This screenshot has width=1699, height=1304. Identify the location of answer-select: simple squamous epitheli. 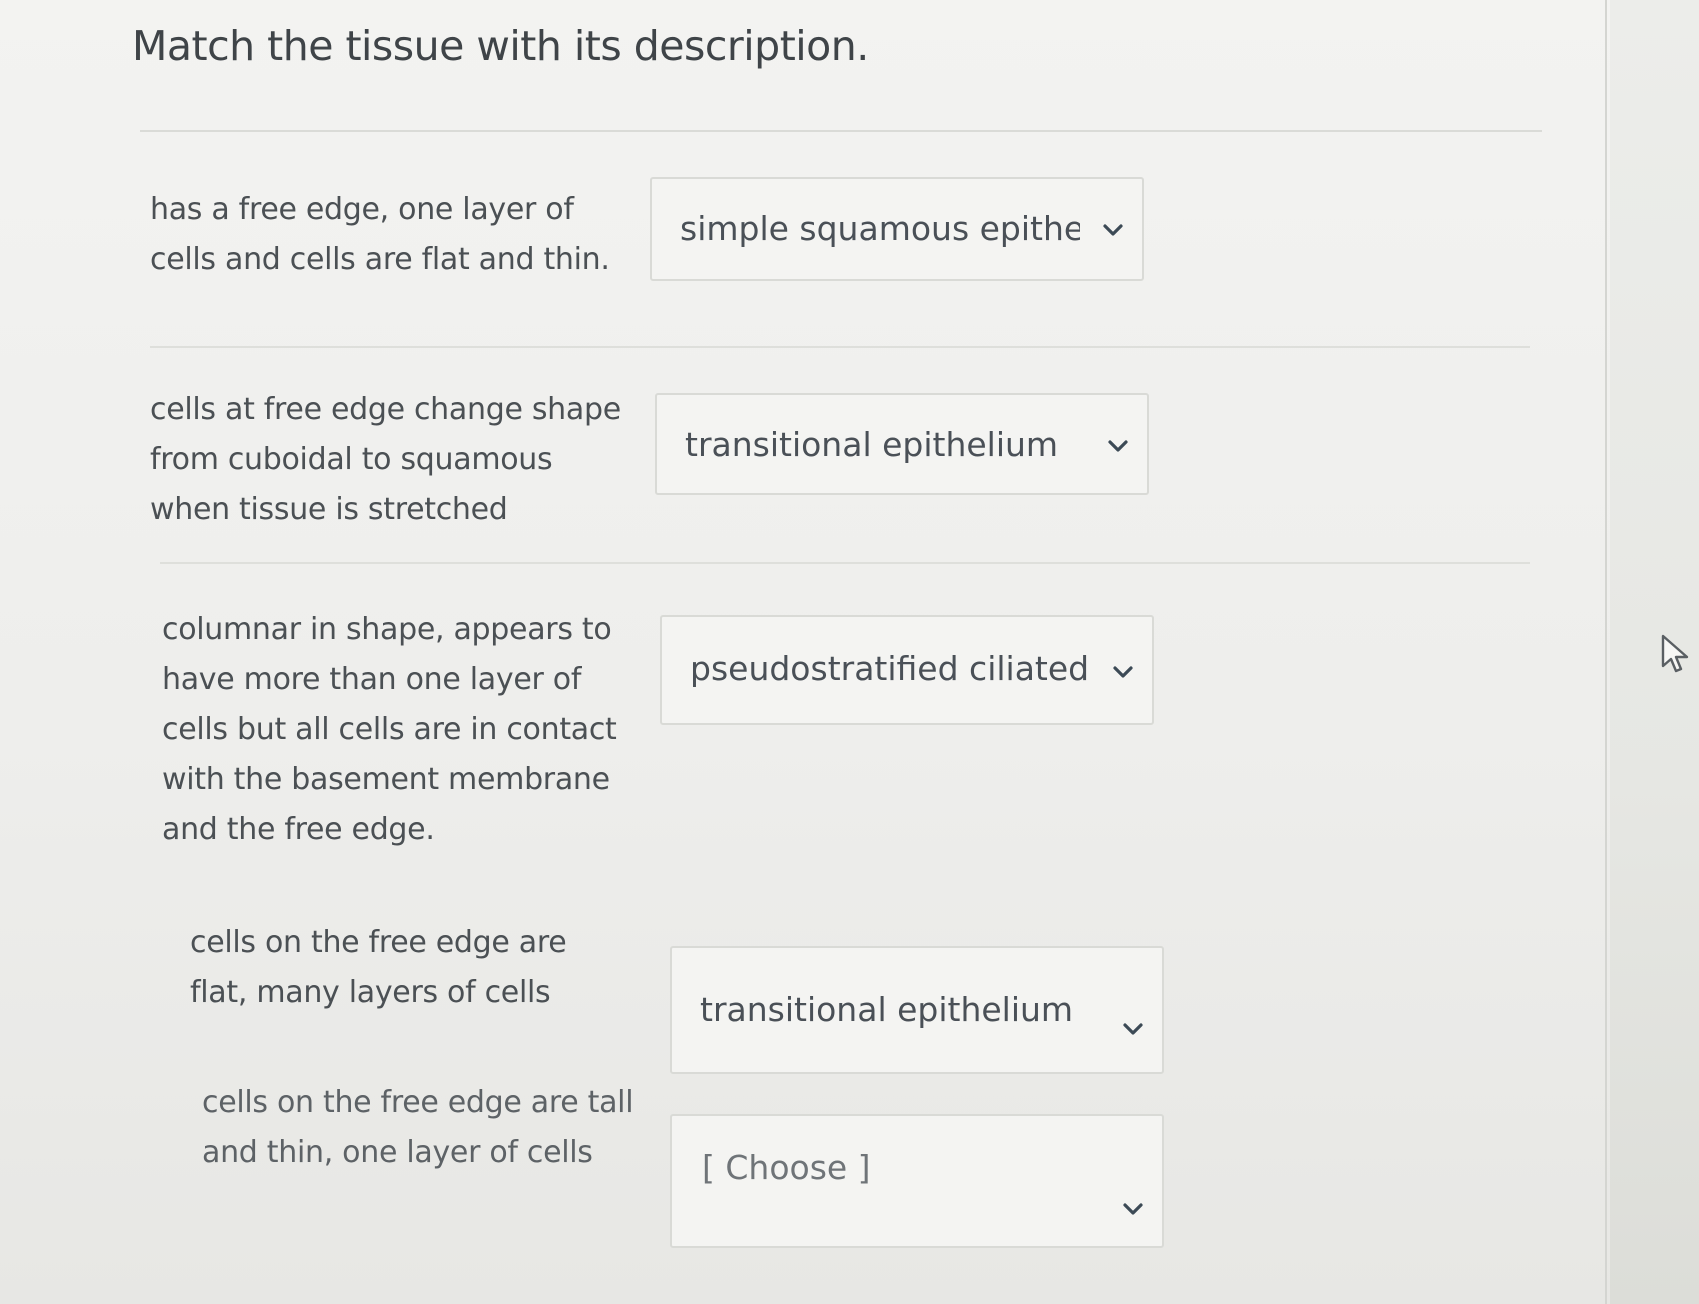
(897, 229).